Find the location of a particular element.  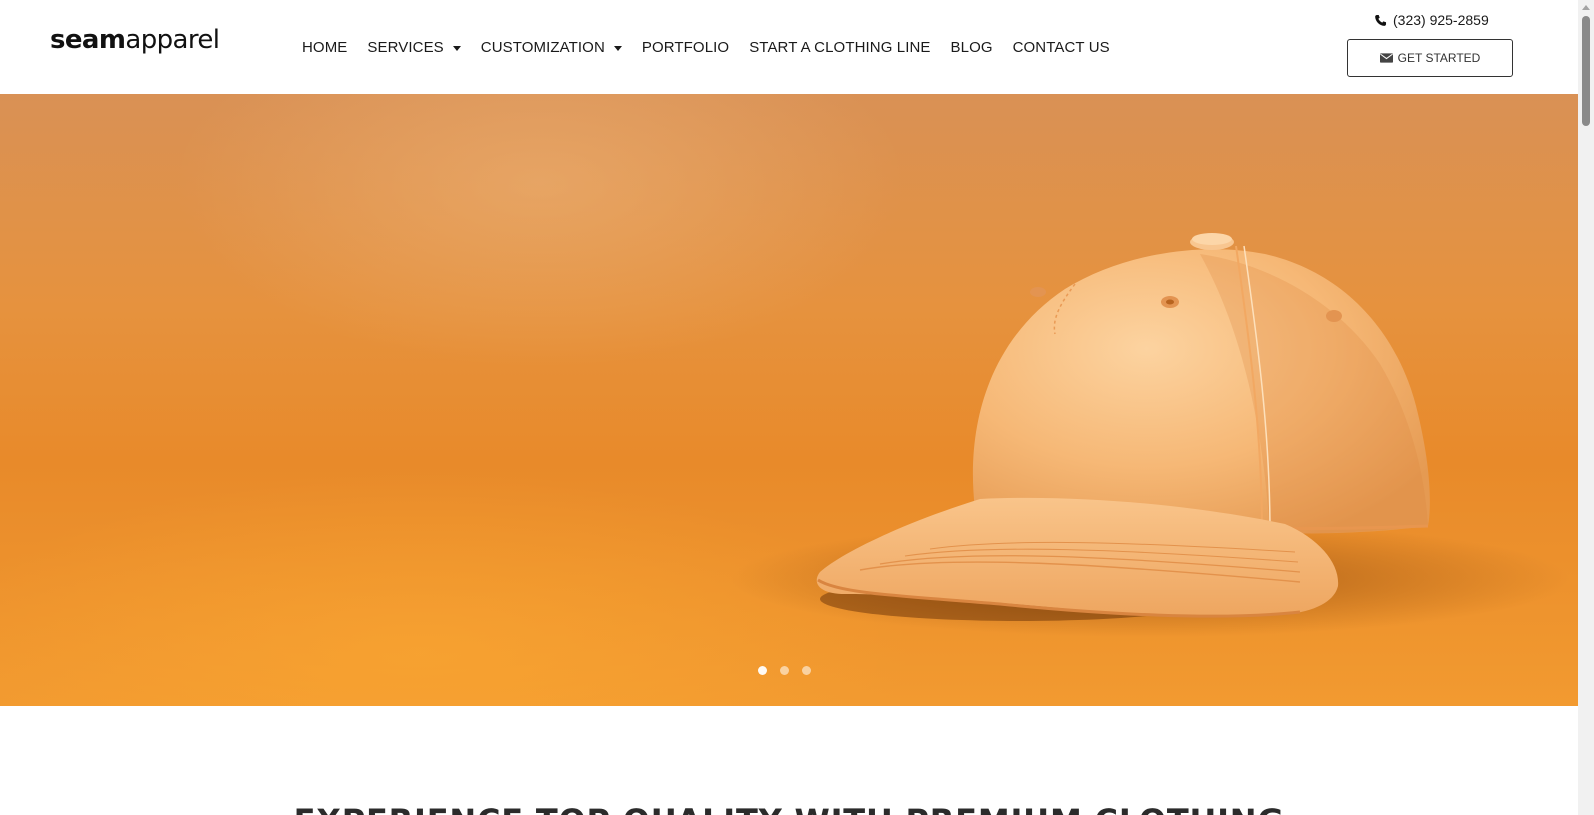

get-started-button: GET STARTED is located at coordinates (1430, 58).